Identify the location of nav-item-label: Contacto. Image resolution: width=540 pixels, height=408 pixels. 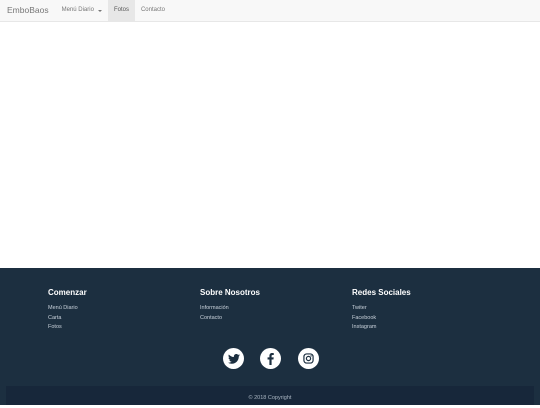
(152, 10).